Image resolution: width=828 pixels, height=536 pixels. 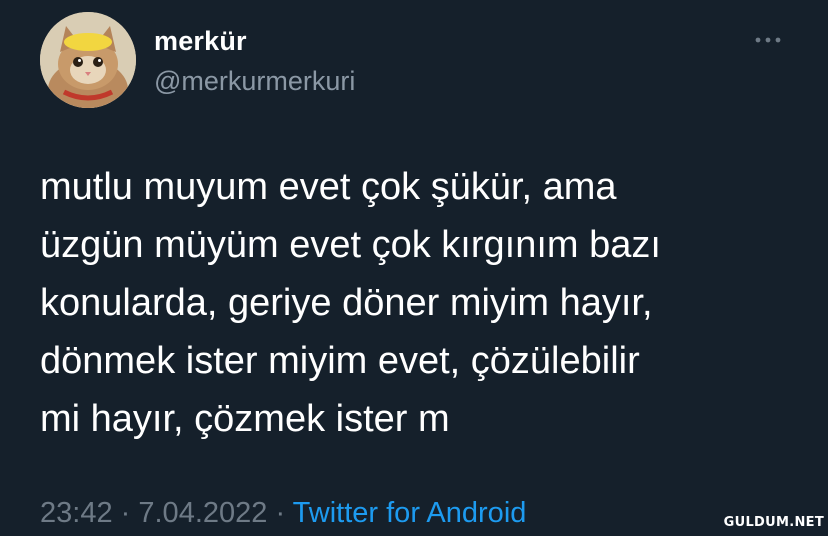 I want to click on kitten-avatar-image, so click(x=88, y=60).